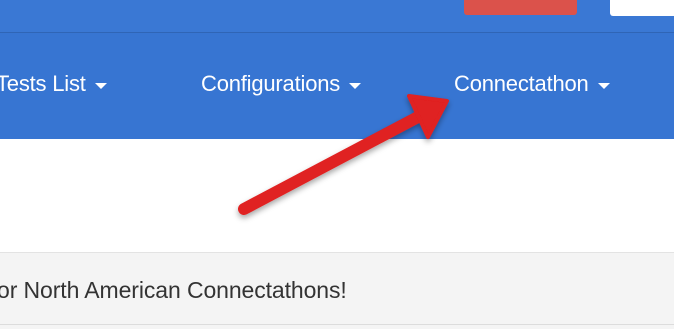  I want to click on banner-divider, so click(337, 324).